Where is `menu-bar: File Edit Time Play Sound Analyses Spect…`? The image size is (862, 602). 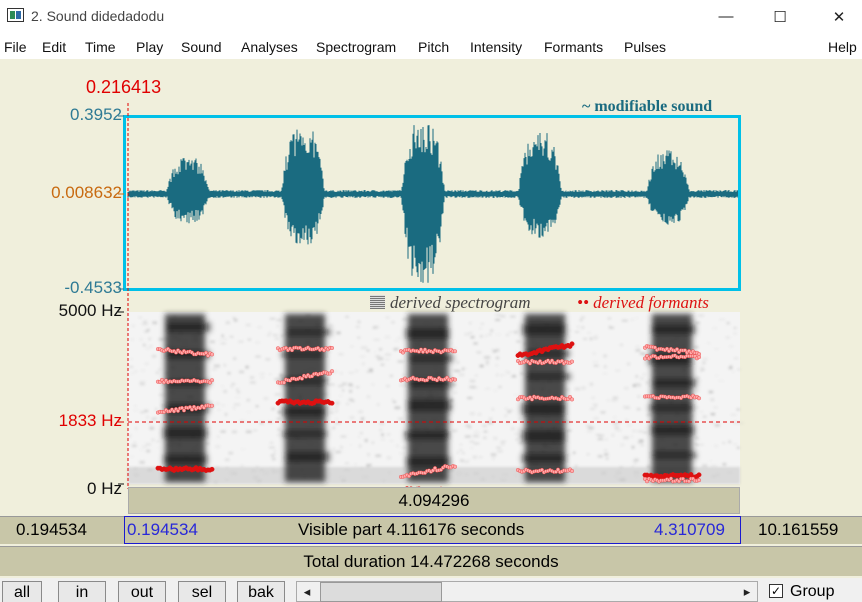
menu-bar: File Edit Time Play Sound Analyses Spect… is located at coordinates (431, 46).